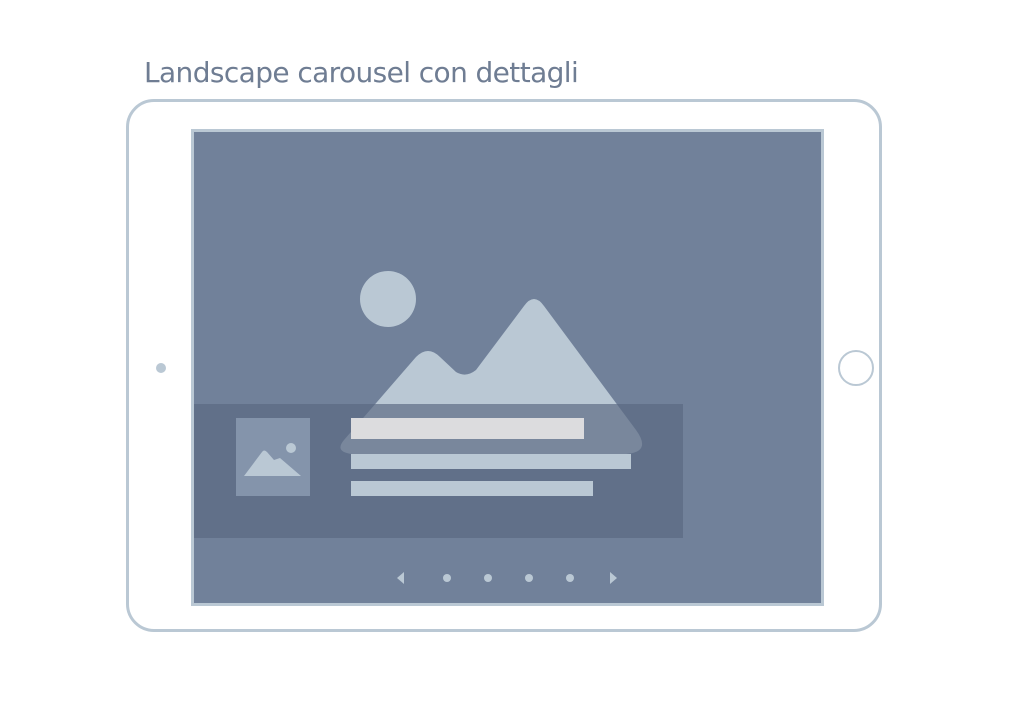  I want to click on carousel-detail-card, so click(438, 471).